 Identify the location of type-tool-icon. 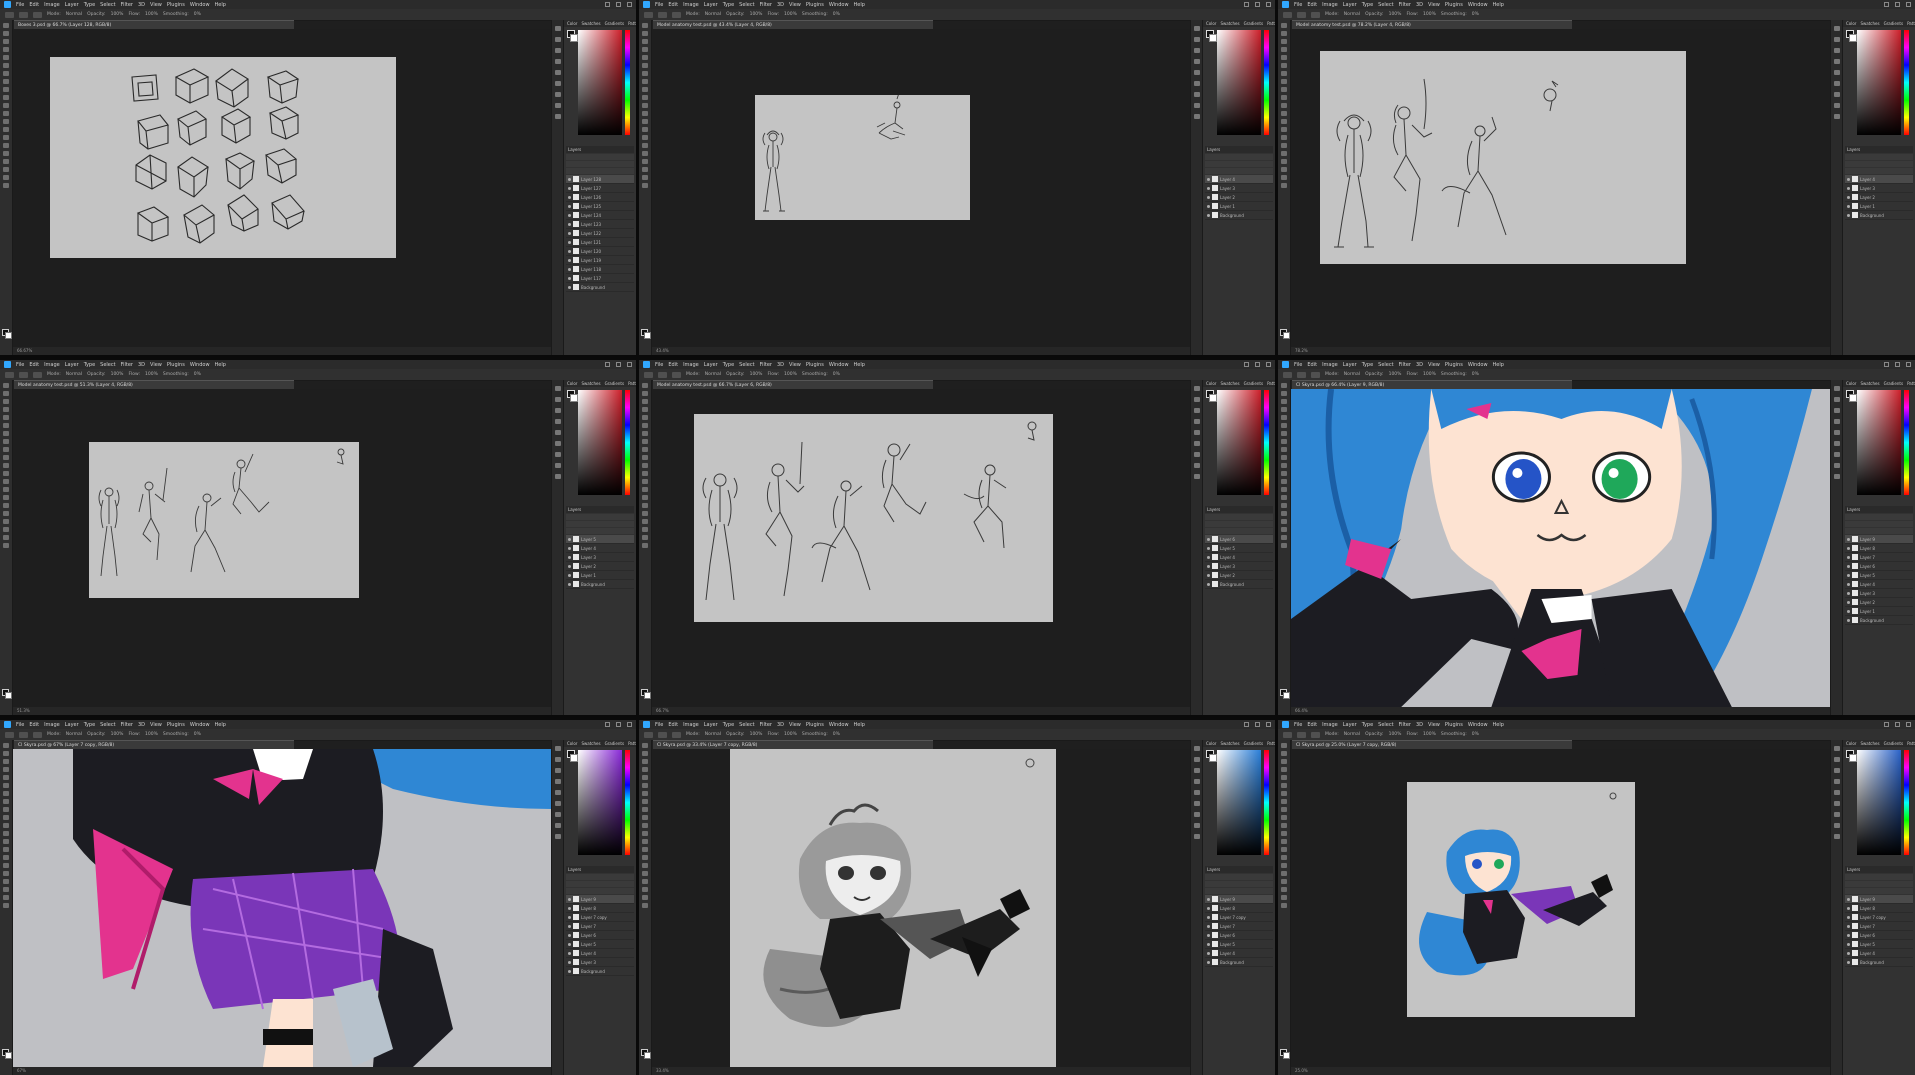
(645, 513).